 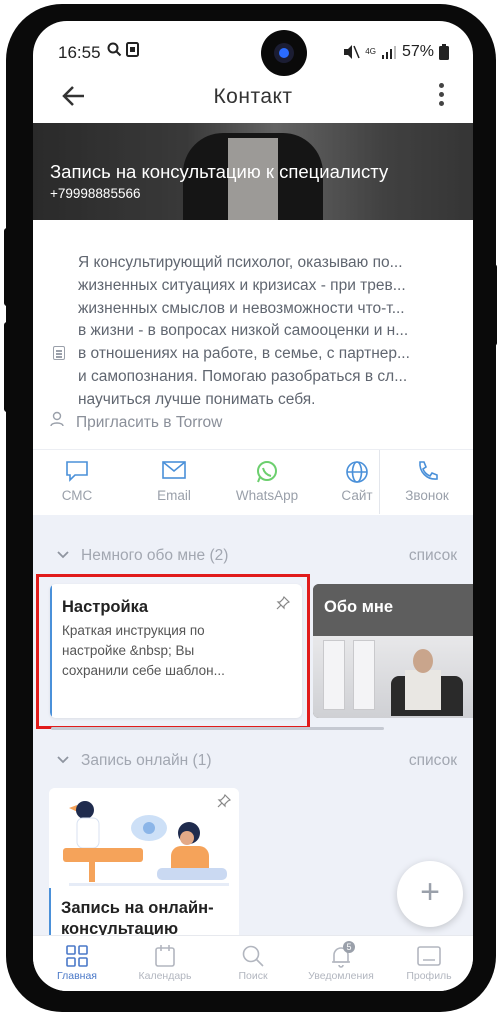 What do you see at coordinates (370, 51) in the screenshot?
I see `network-type: 4G` at bounding box center [370, 51].